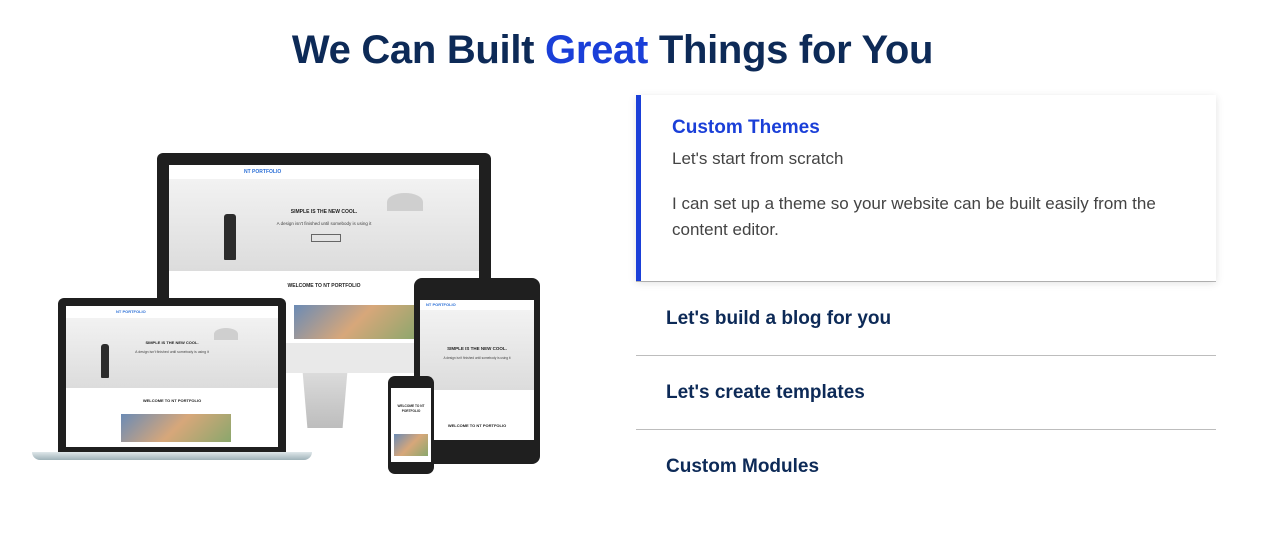 This screenshot has width=1280, height=555. I want to click on accordion-item-templates: Let's create templates, so click(926, 392).